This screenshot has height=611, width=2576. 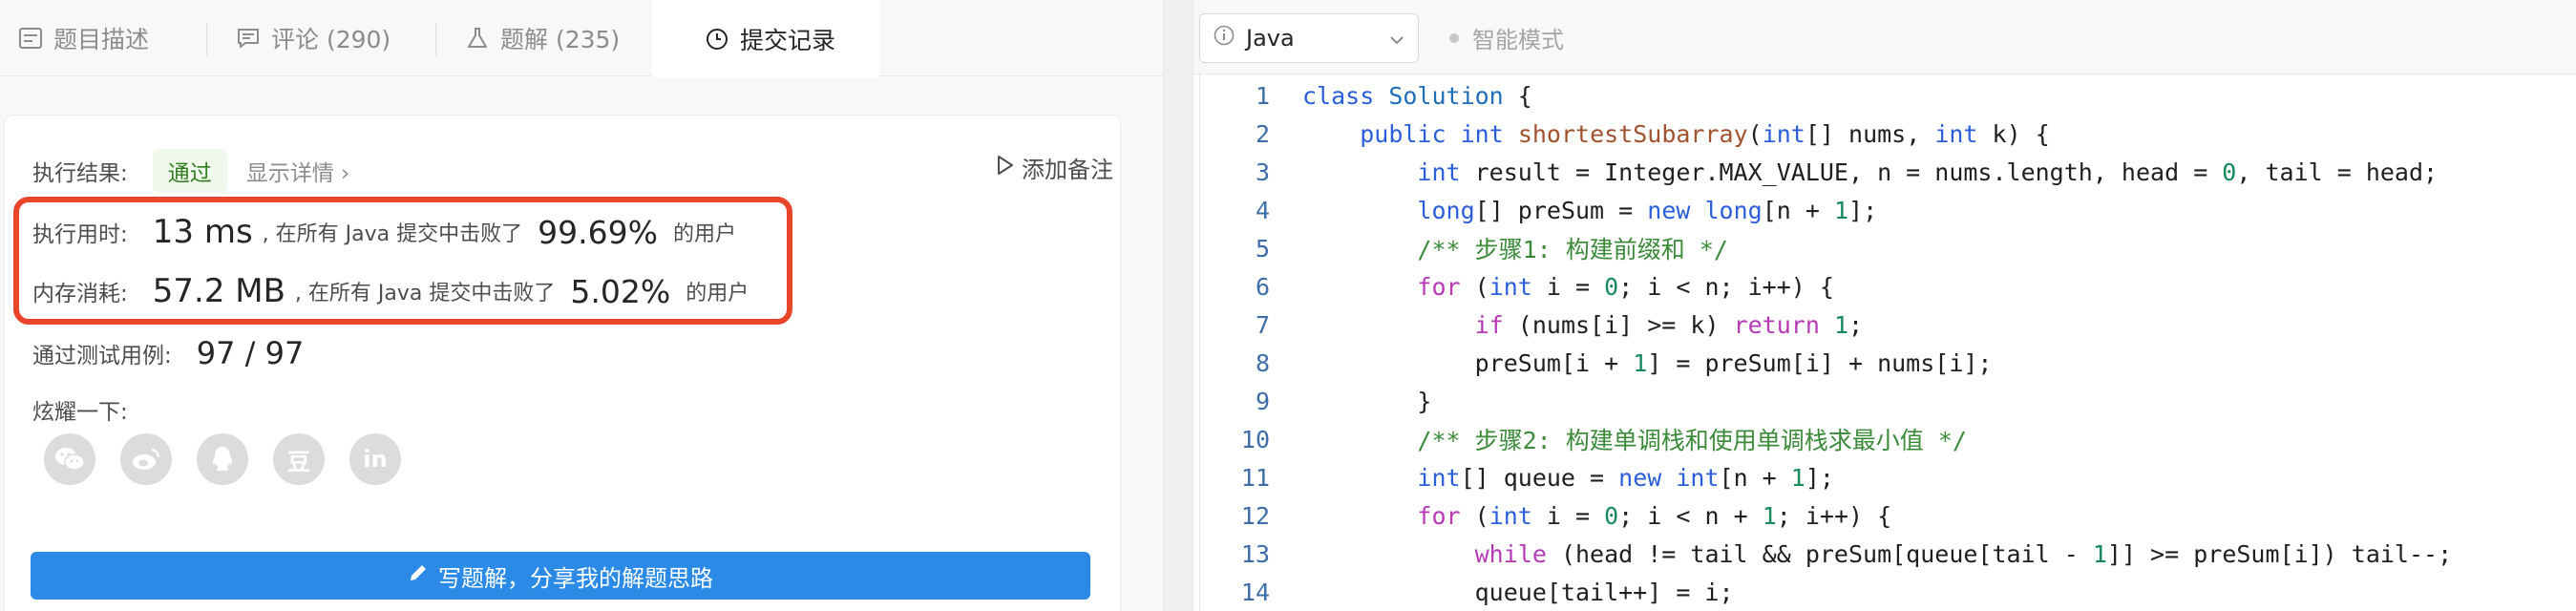 I want to click on code-line: 11 int[] queue = new int[n + 1];, so click(x=1513, y=477).